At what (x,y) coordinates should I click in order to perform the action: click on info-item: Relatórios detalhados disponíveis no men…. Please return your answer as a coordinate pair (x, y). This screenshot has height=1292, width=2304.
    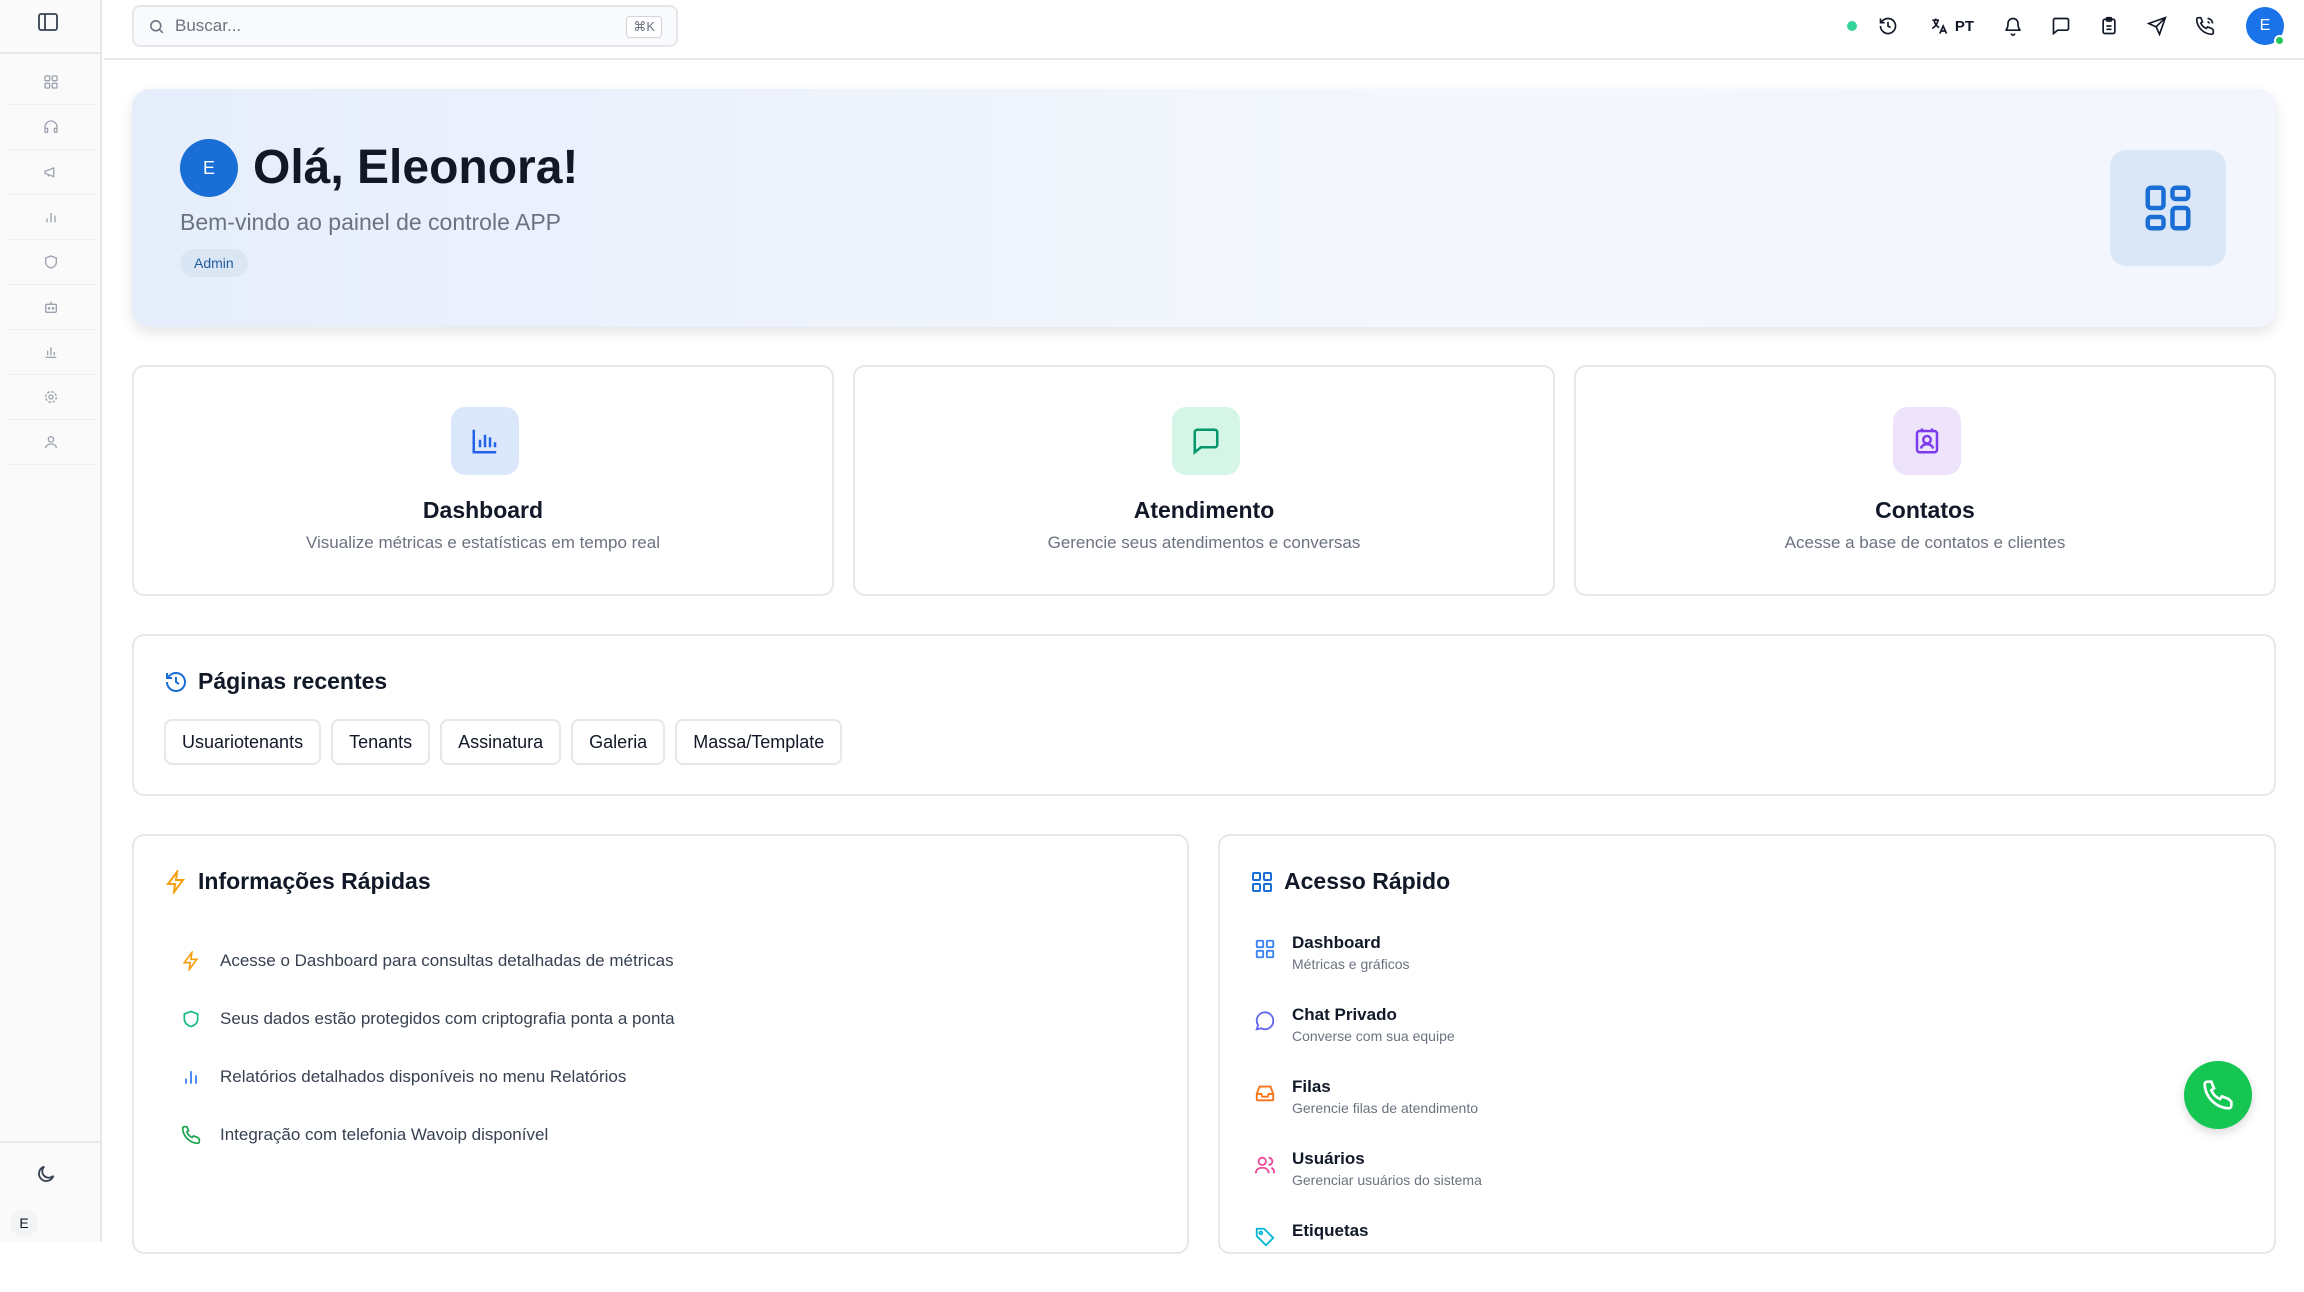
    Looking at the image, I should click on (426, 1077).